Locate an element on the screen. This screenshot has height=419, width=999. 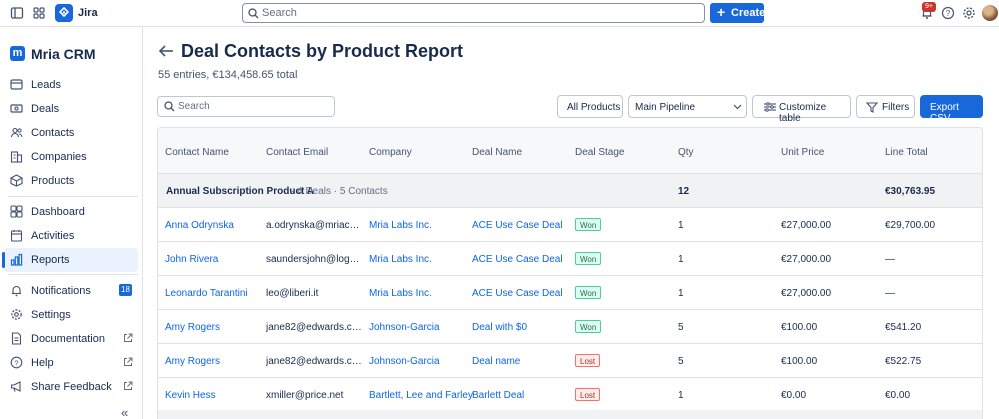
notifications-badge: 9+ is located at coordinates (929, 7).